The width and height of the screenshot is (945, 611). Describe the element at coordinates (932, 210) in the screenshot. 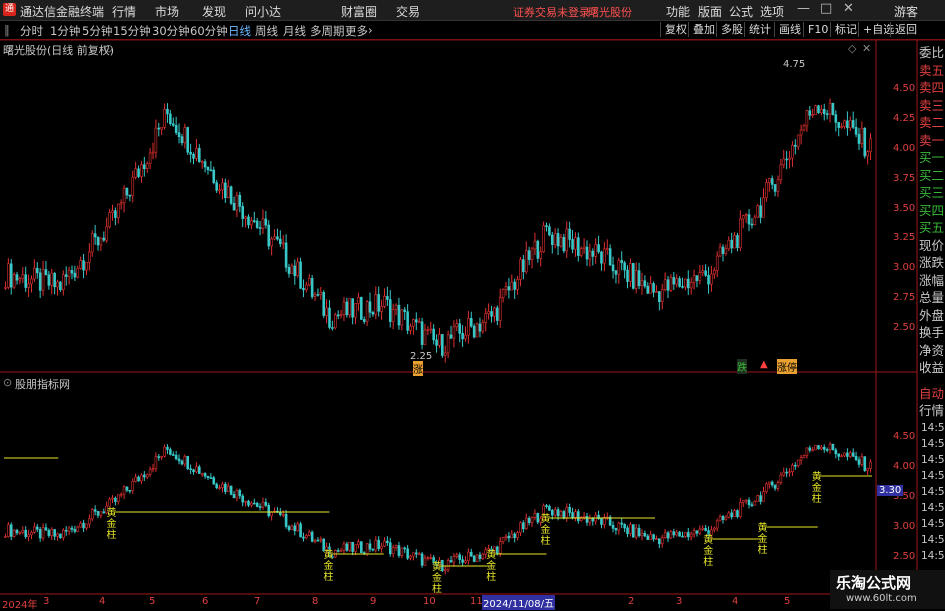

I see `quote-label: 买四` at that location.